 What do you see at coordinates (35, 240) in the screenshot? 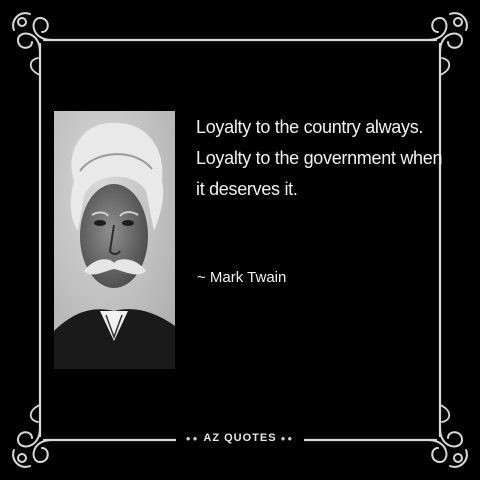
I see `left-side-flourish-icon` at bounding box center [35, 240].